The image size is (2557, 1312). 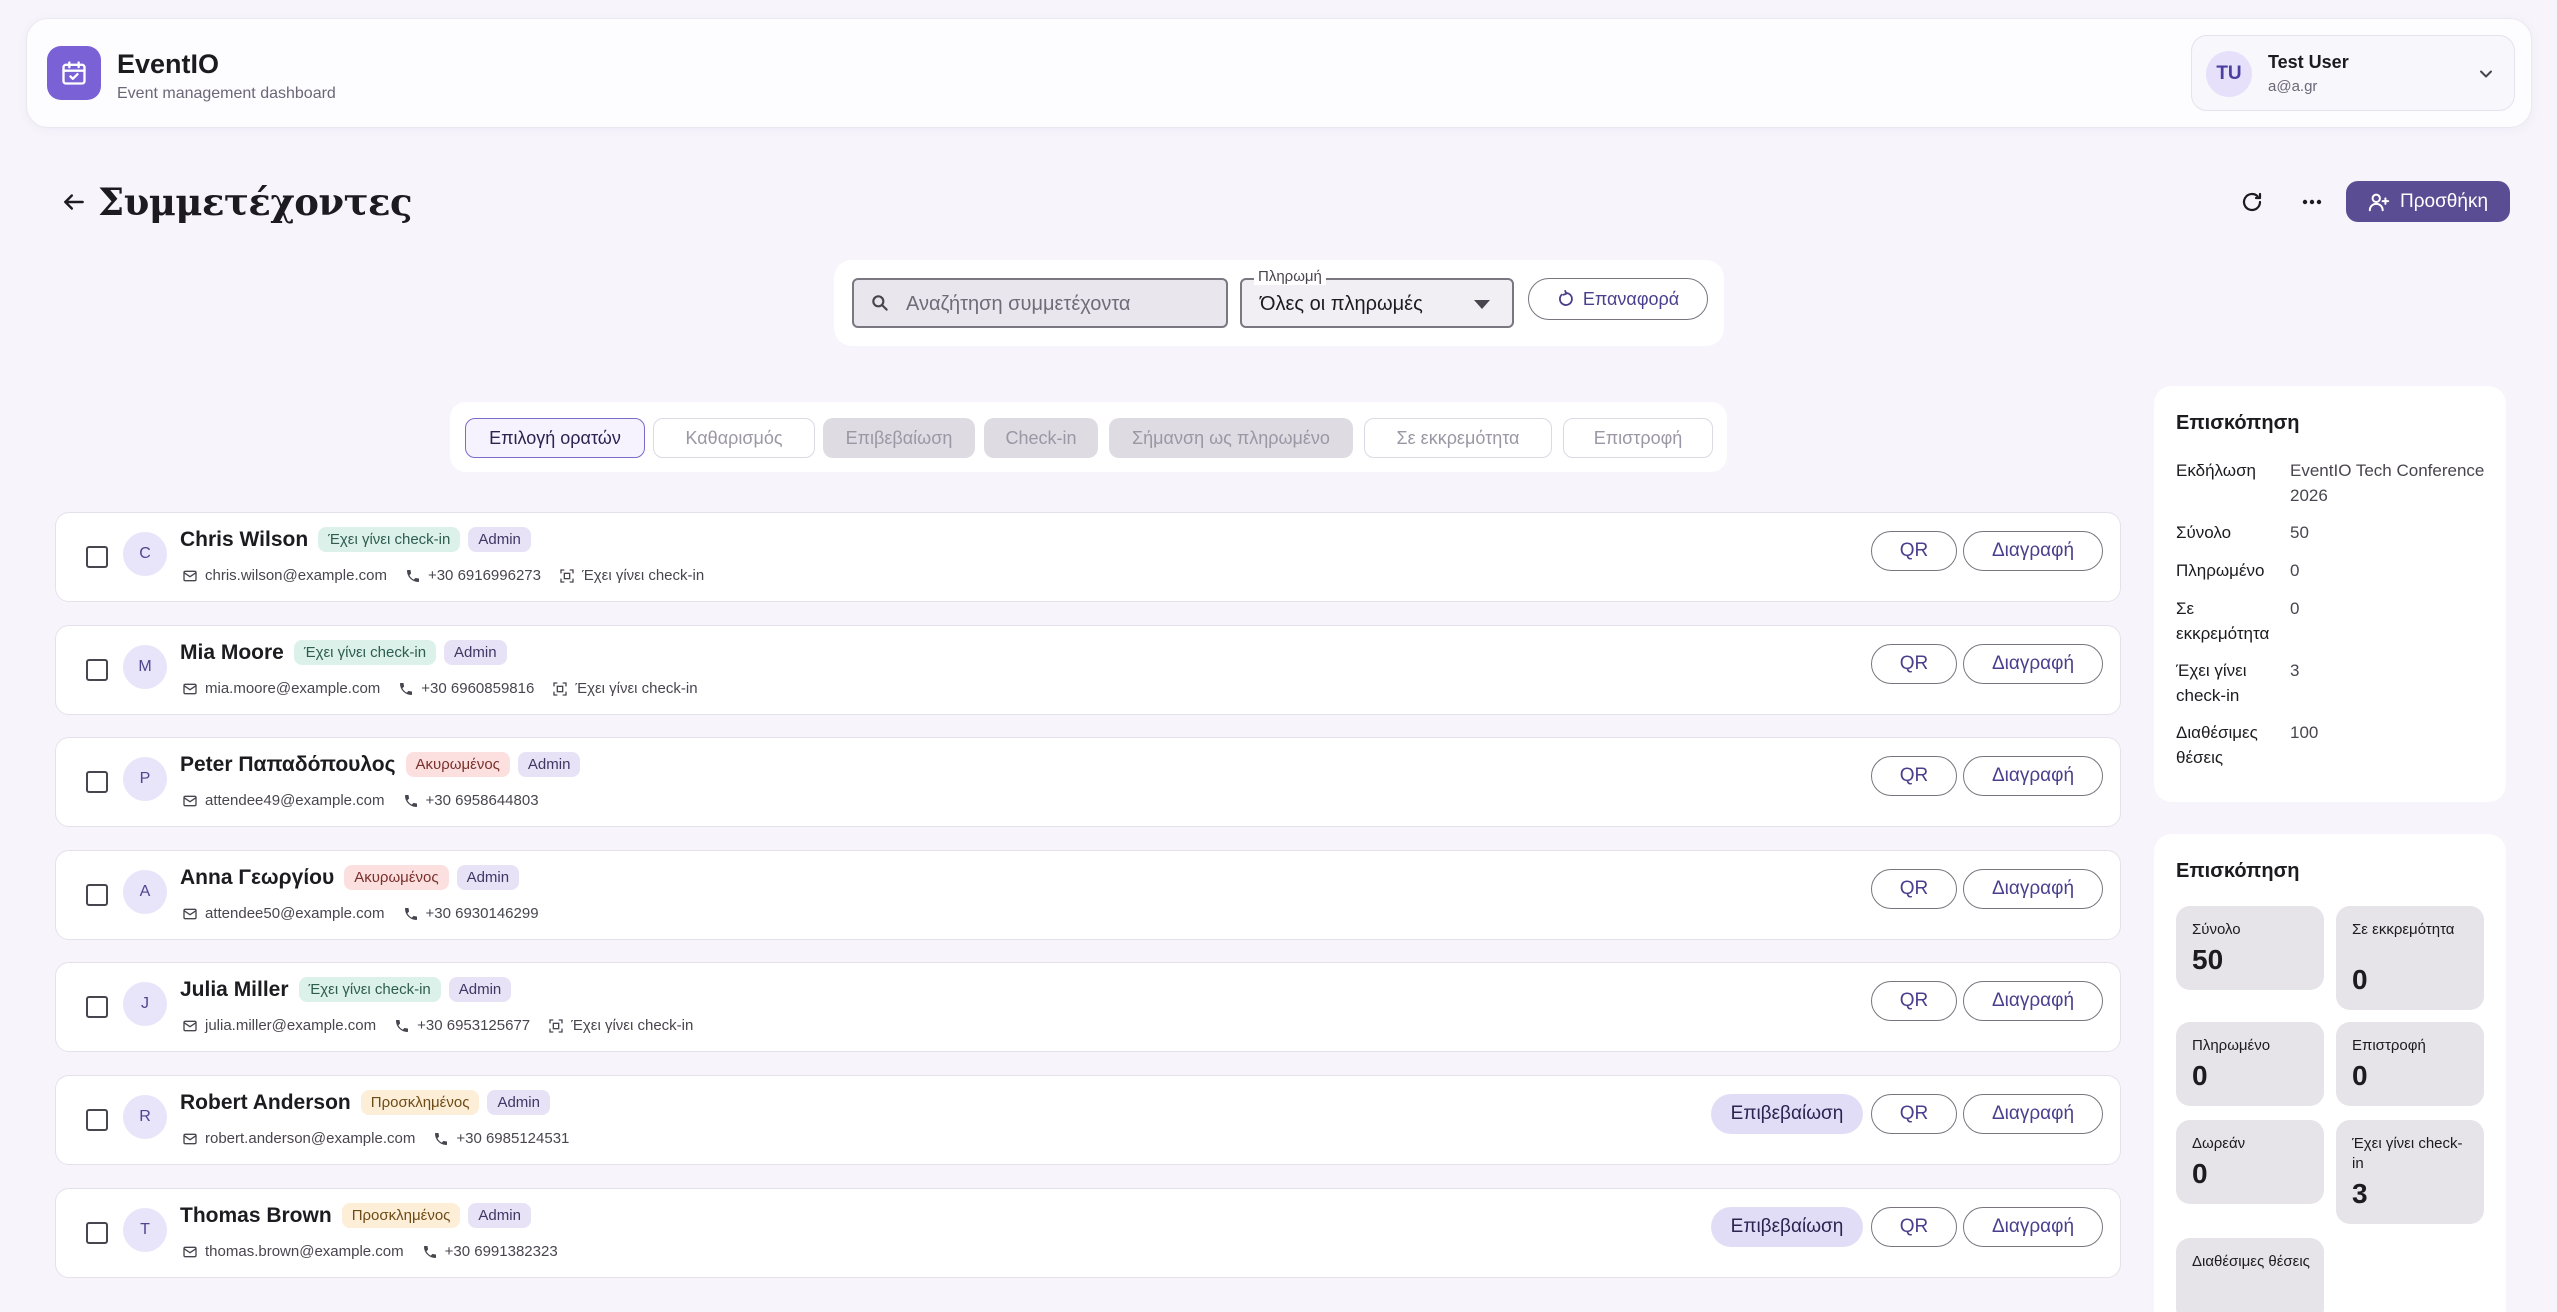 I want to click on payment-select: Πληρωμή Όλες οι πληρωμές, so click(x=1377, y=298).